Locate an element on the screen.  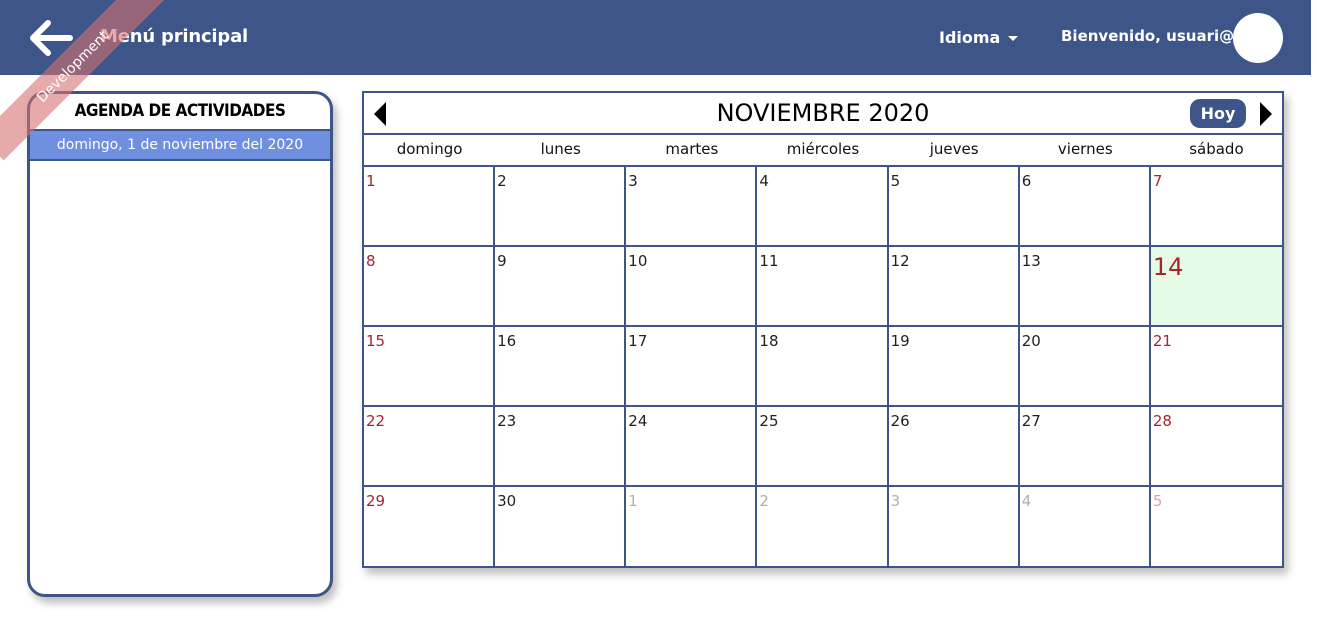
welcome-text: Bienvenido, usuari@ is located at coordinates (1148, 36).